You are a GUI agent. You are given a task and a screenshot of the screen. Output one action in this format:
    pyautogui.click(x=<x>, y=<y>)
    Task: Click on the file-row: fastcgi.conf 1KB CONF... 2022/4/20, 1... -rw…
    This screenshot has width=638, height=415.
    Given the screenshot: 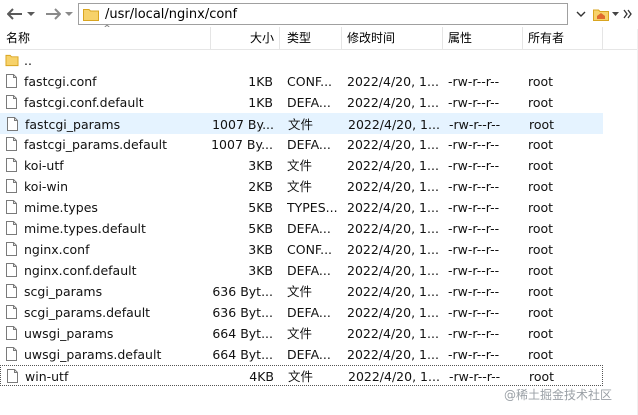 What is the action you would take?
    pyautogui.click(x=301, y=81)
    